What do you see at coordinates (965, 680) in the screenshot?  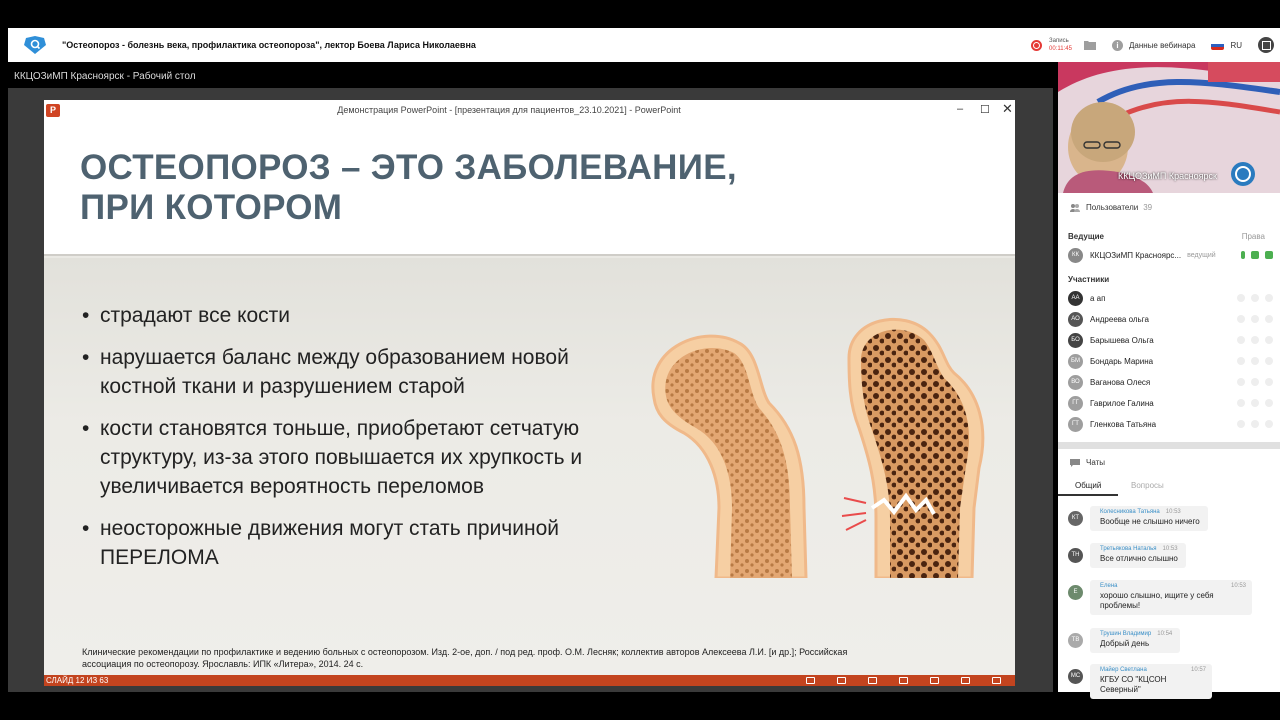 I see `reading-view-icon` at bounding box center [965, 680].